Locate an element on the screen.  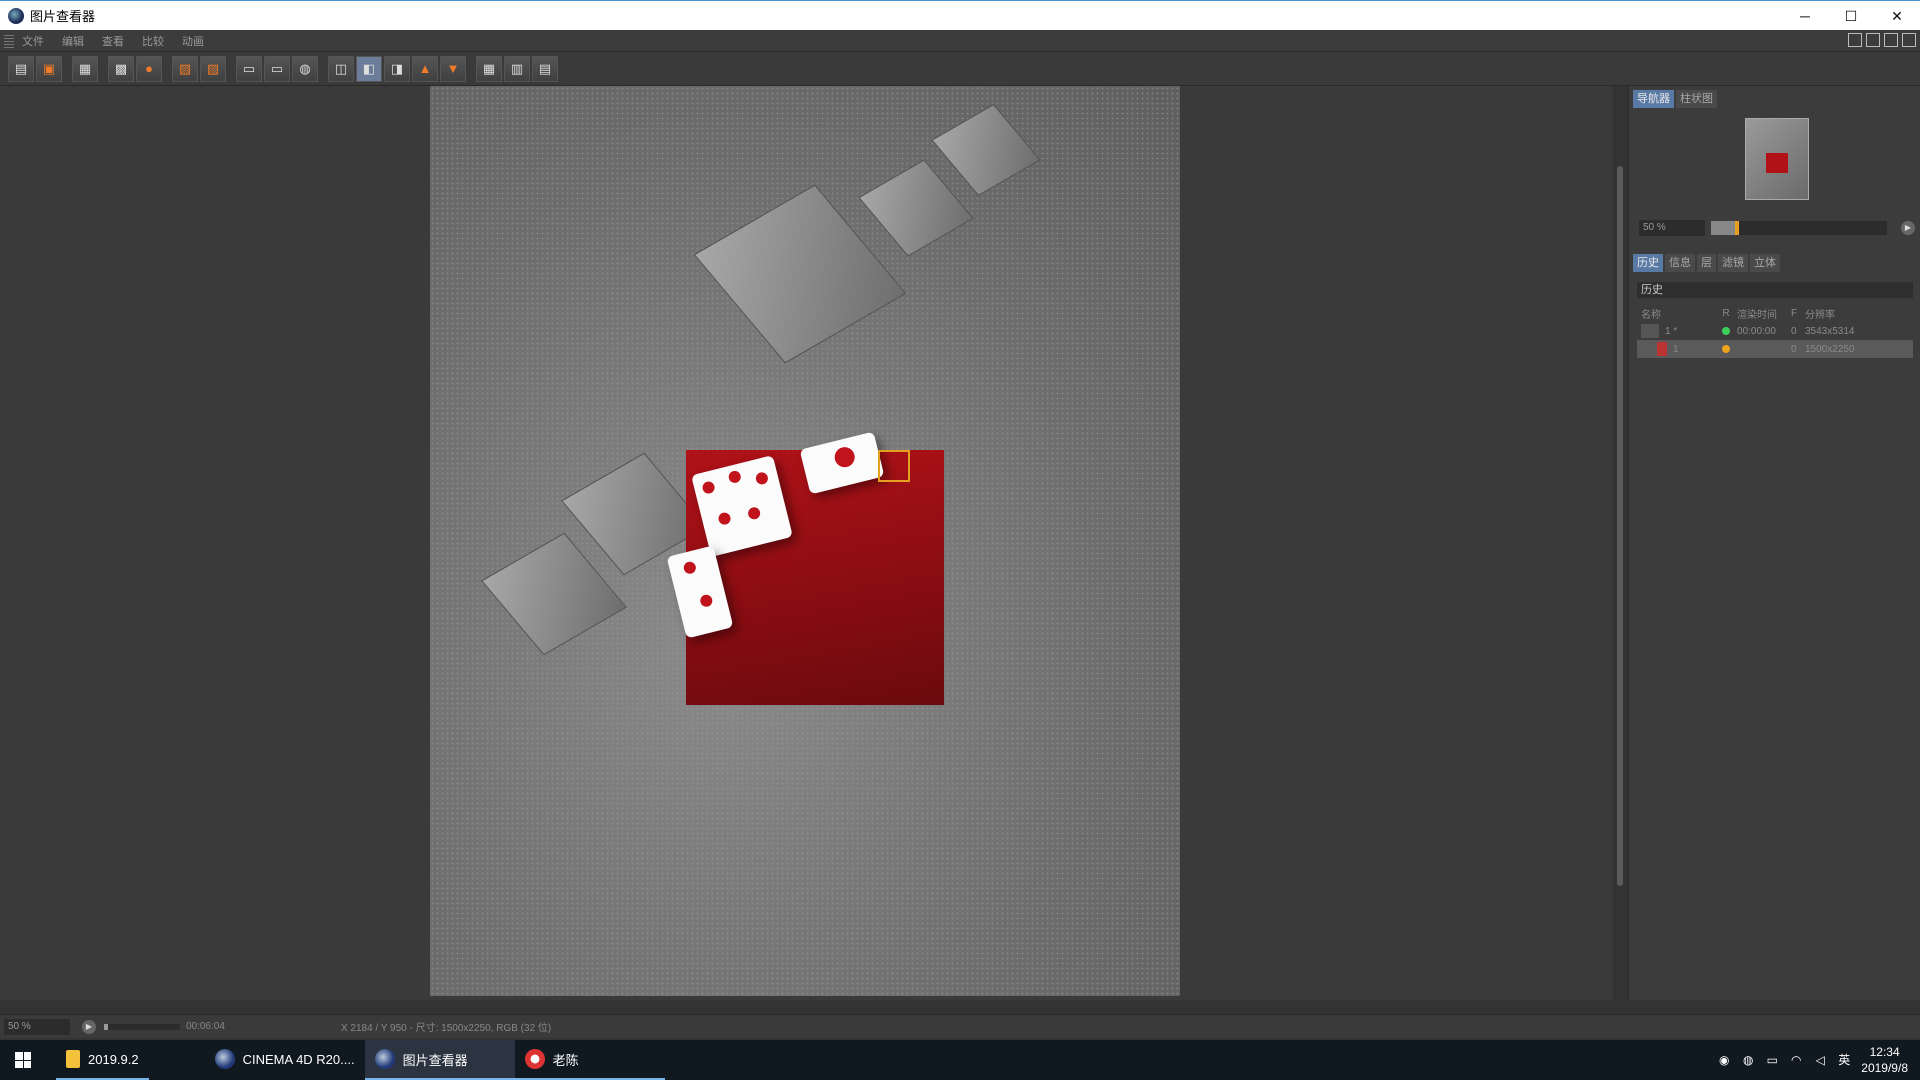
animation-progress is located at coordinates (142, 1026).